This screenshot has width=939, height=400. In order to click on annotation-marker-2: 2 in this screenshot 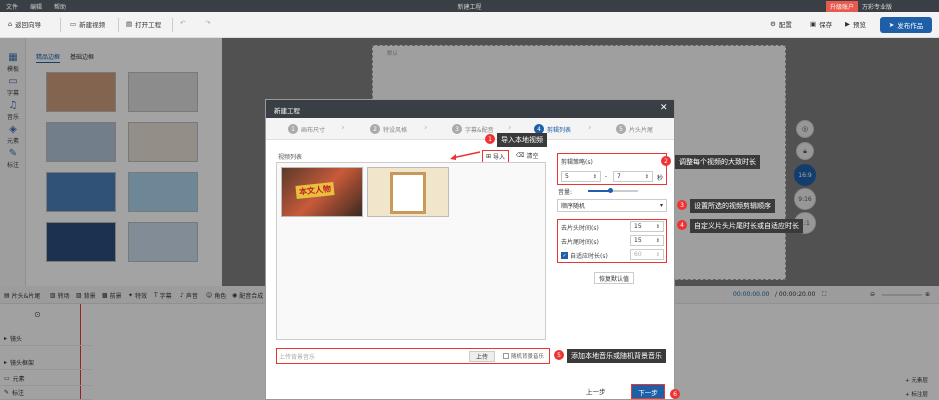, I will do `click(666, 161)`.